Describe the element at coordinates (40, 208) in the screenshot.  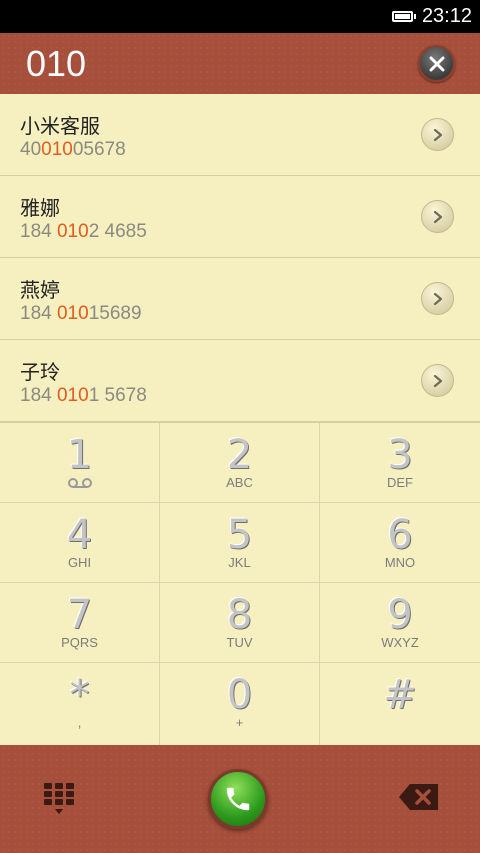
I see `contact-name: 雅娜` at that location.